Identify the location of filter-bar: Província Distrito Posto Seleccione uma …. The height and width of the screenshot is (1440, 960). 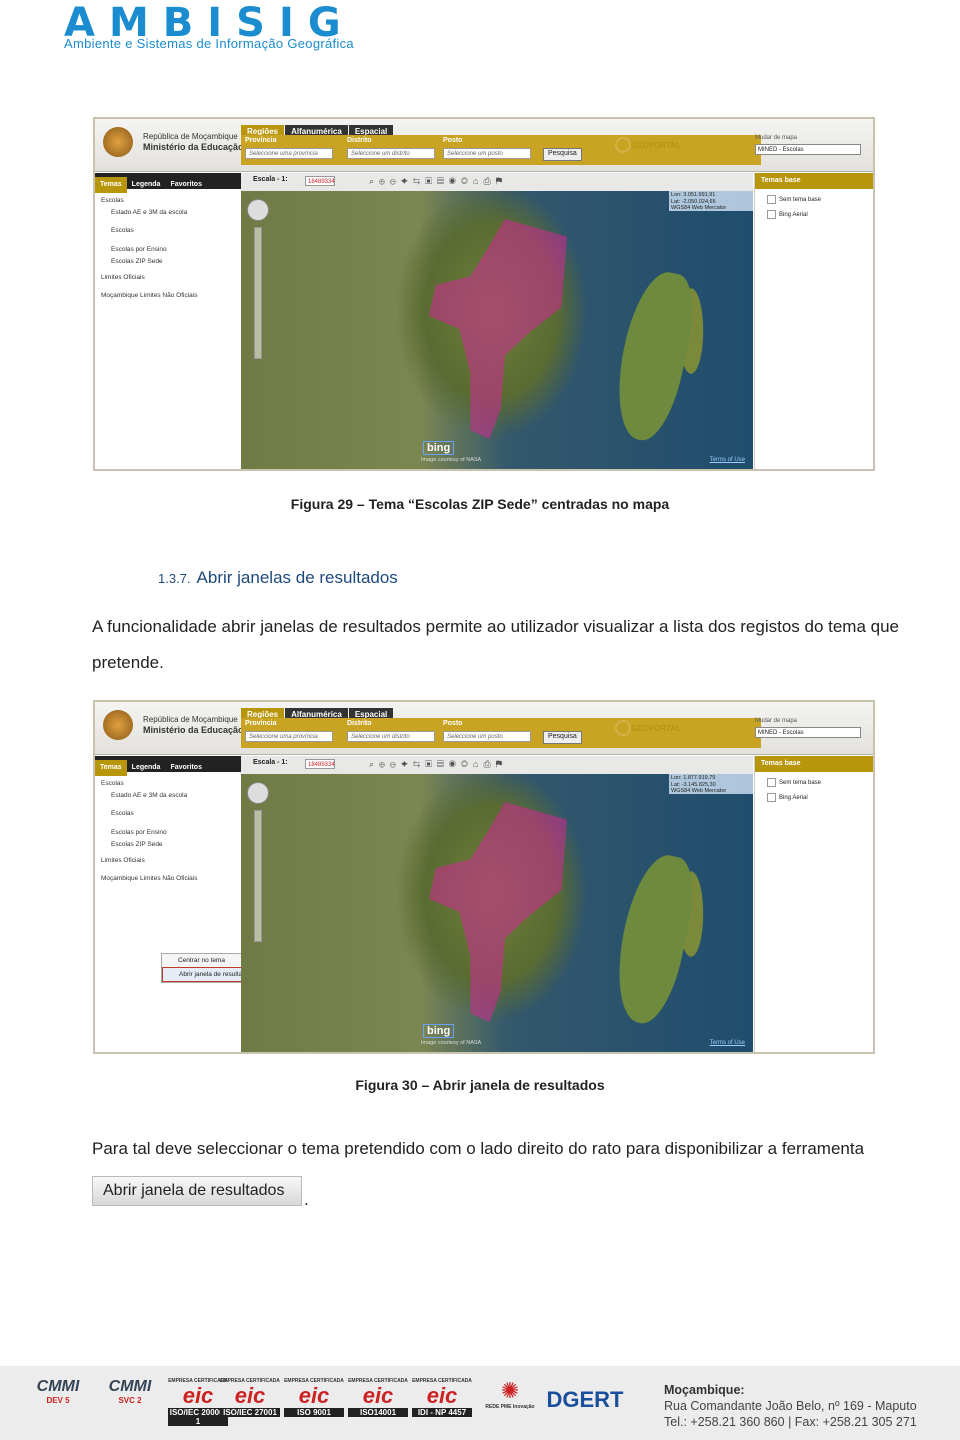
(501, 150).